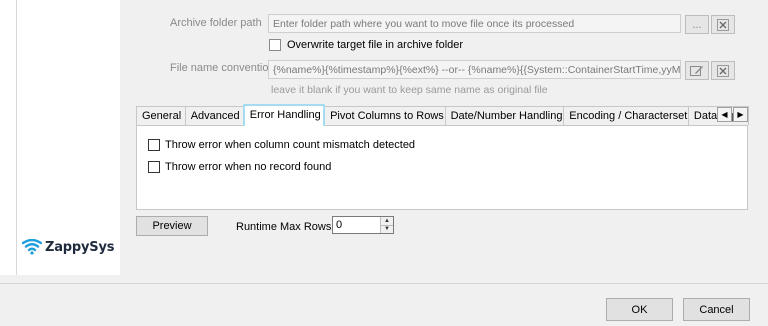 The image size is (768, 326). I want to click on down-arrow-icon: ▼, so click(387, 229).